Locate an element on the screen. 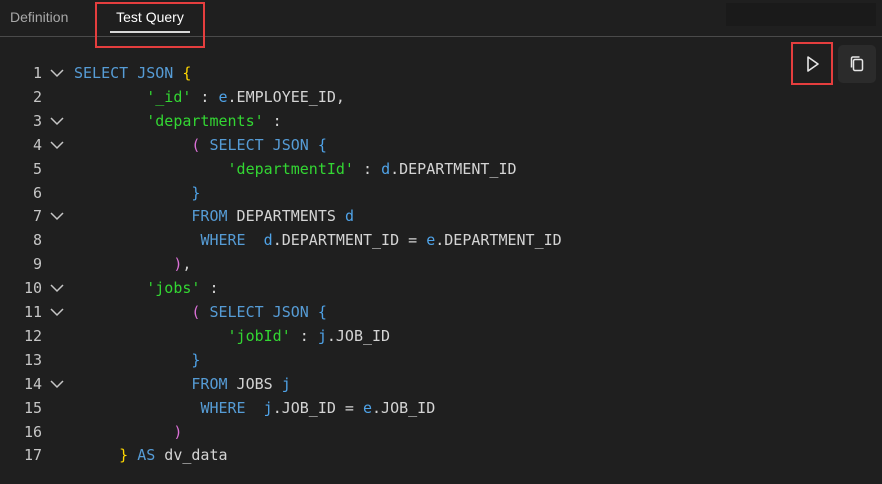  line-number: 13 is located at coordinates (32, 359).